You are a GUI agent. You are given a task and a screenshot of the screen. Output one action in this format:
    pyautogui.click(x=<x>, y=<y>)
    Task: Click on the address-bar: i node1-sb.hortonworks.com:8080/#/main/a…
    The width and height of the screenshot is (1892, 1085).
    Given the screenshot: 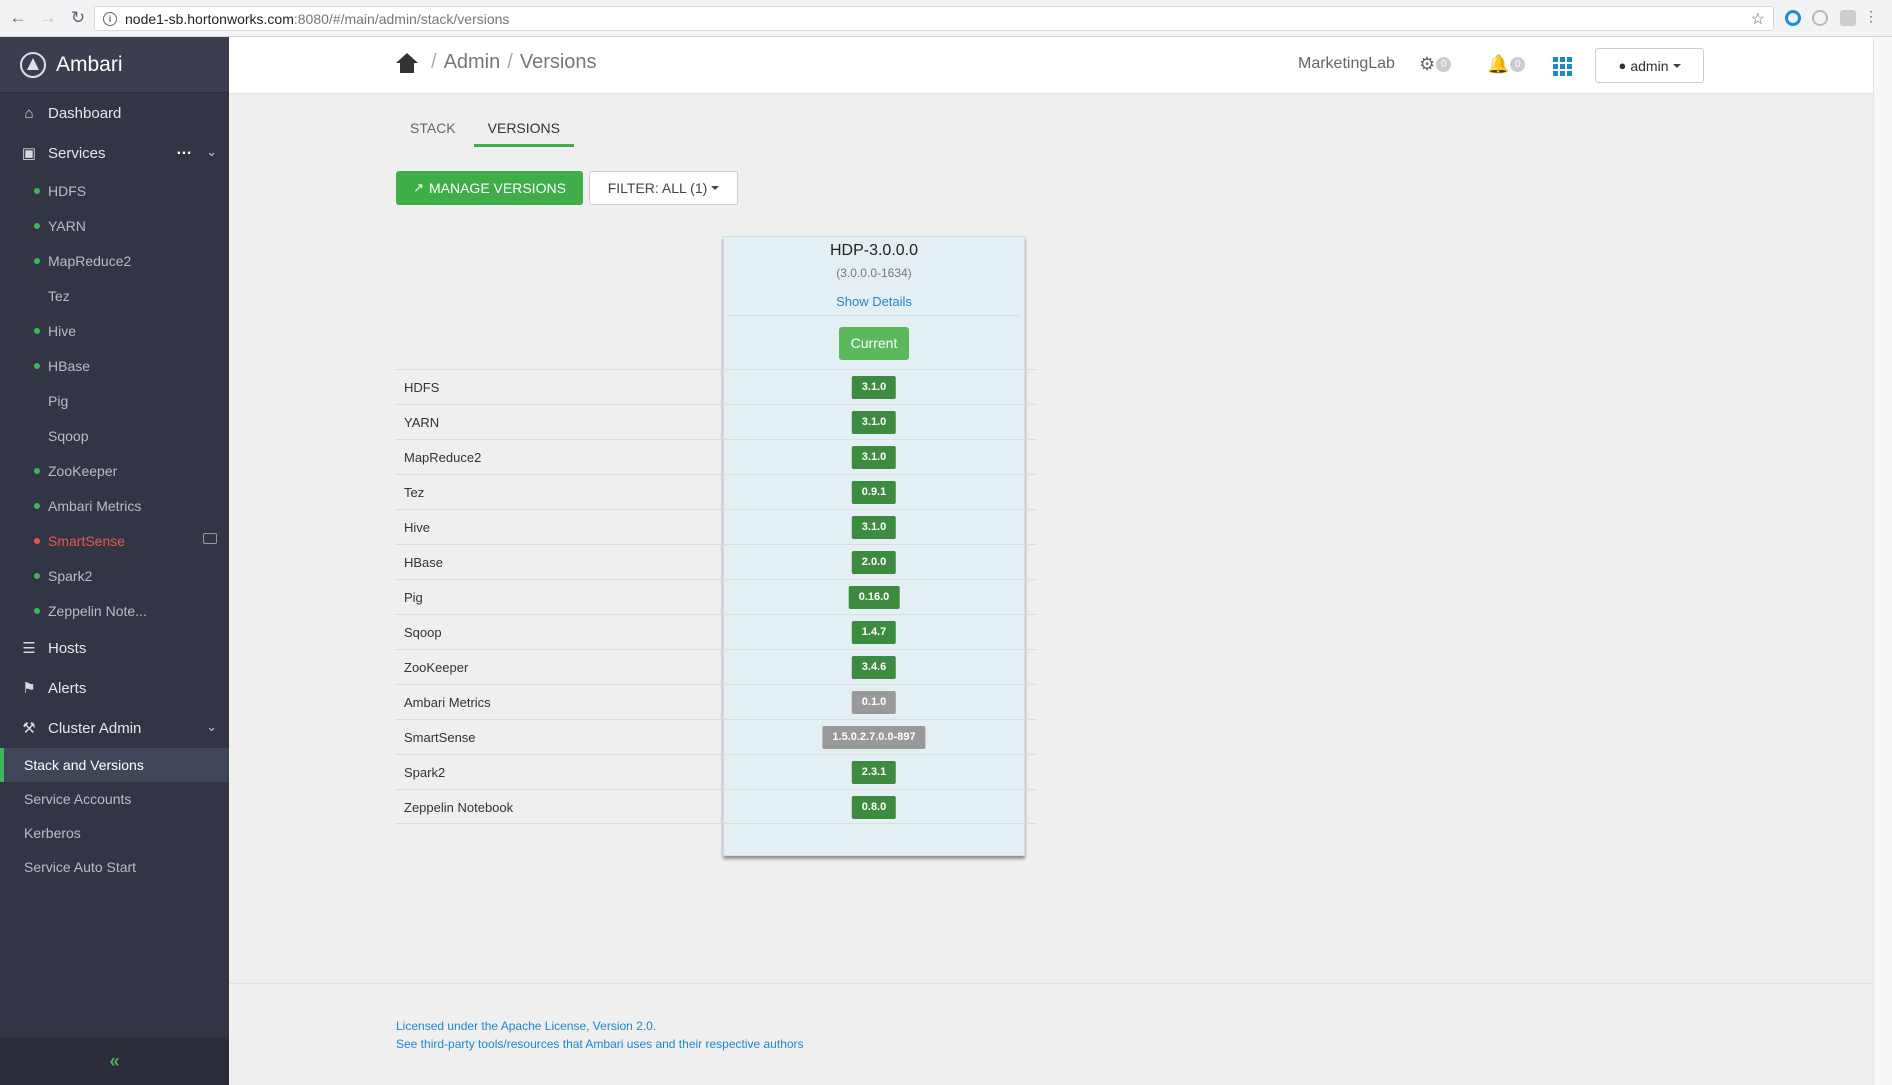 What is the action you would take?
    pyautogui.click(x=934, y=18)
    